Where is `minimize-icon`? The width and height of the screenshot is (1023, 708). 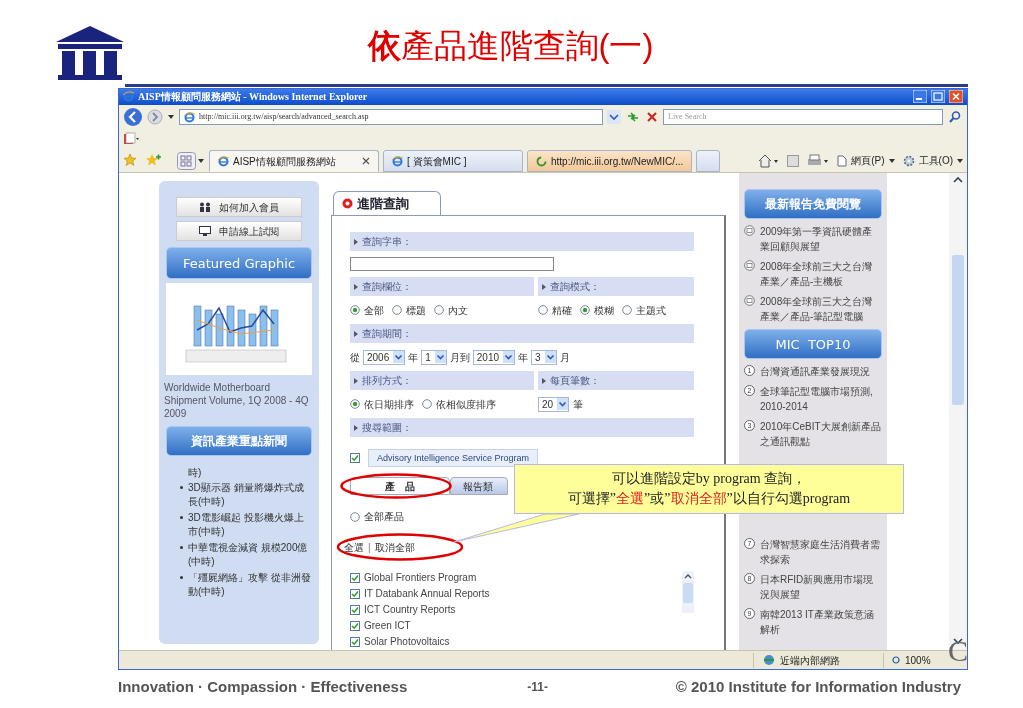
minimize-icon is located at coordinates (920, 97).